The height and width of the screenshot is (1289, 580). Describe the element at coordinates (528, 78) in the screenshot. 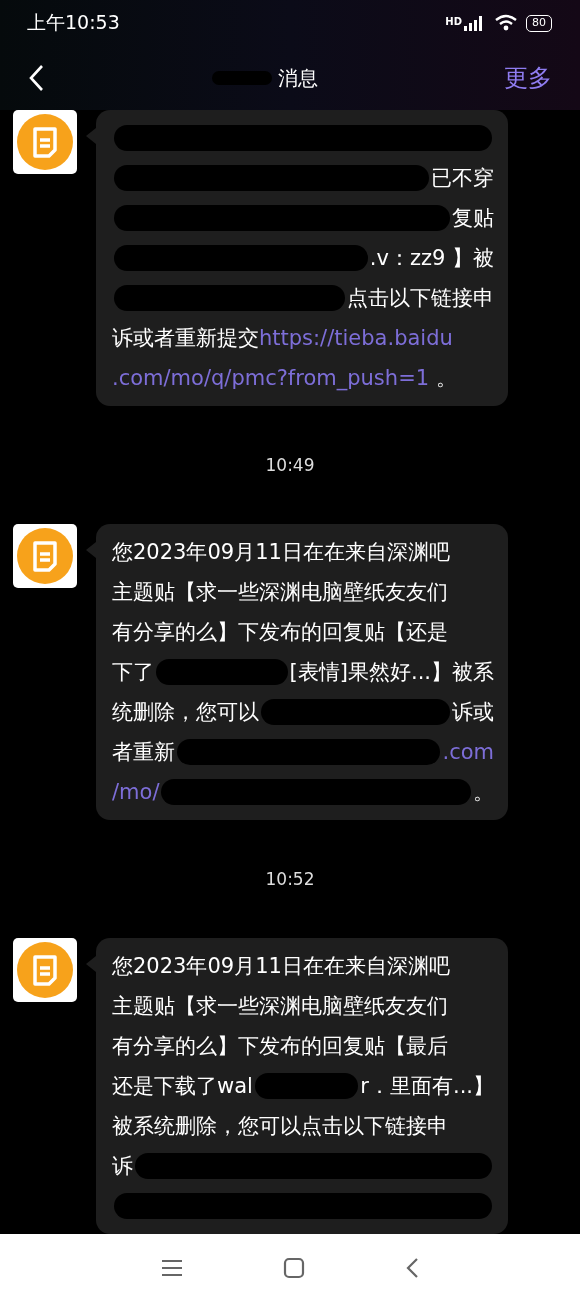

I see `more-button: 更多` at that location.